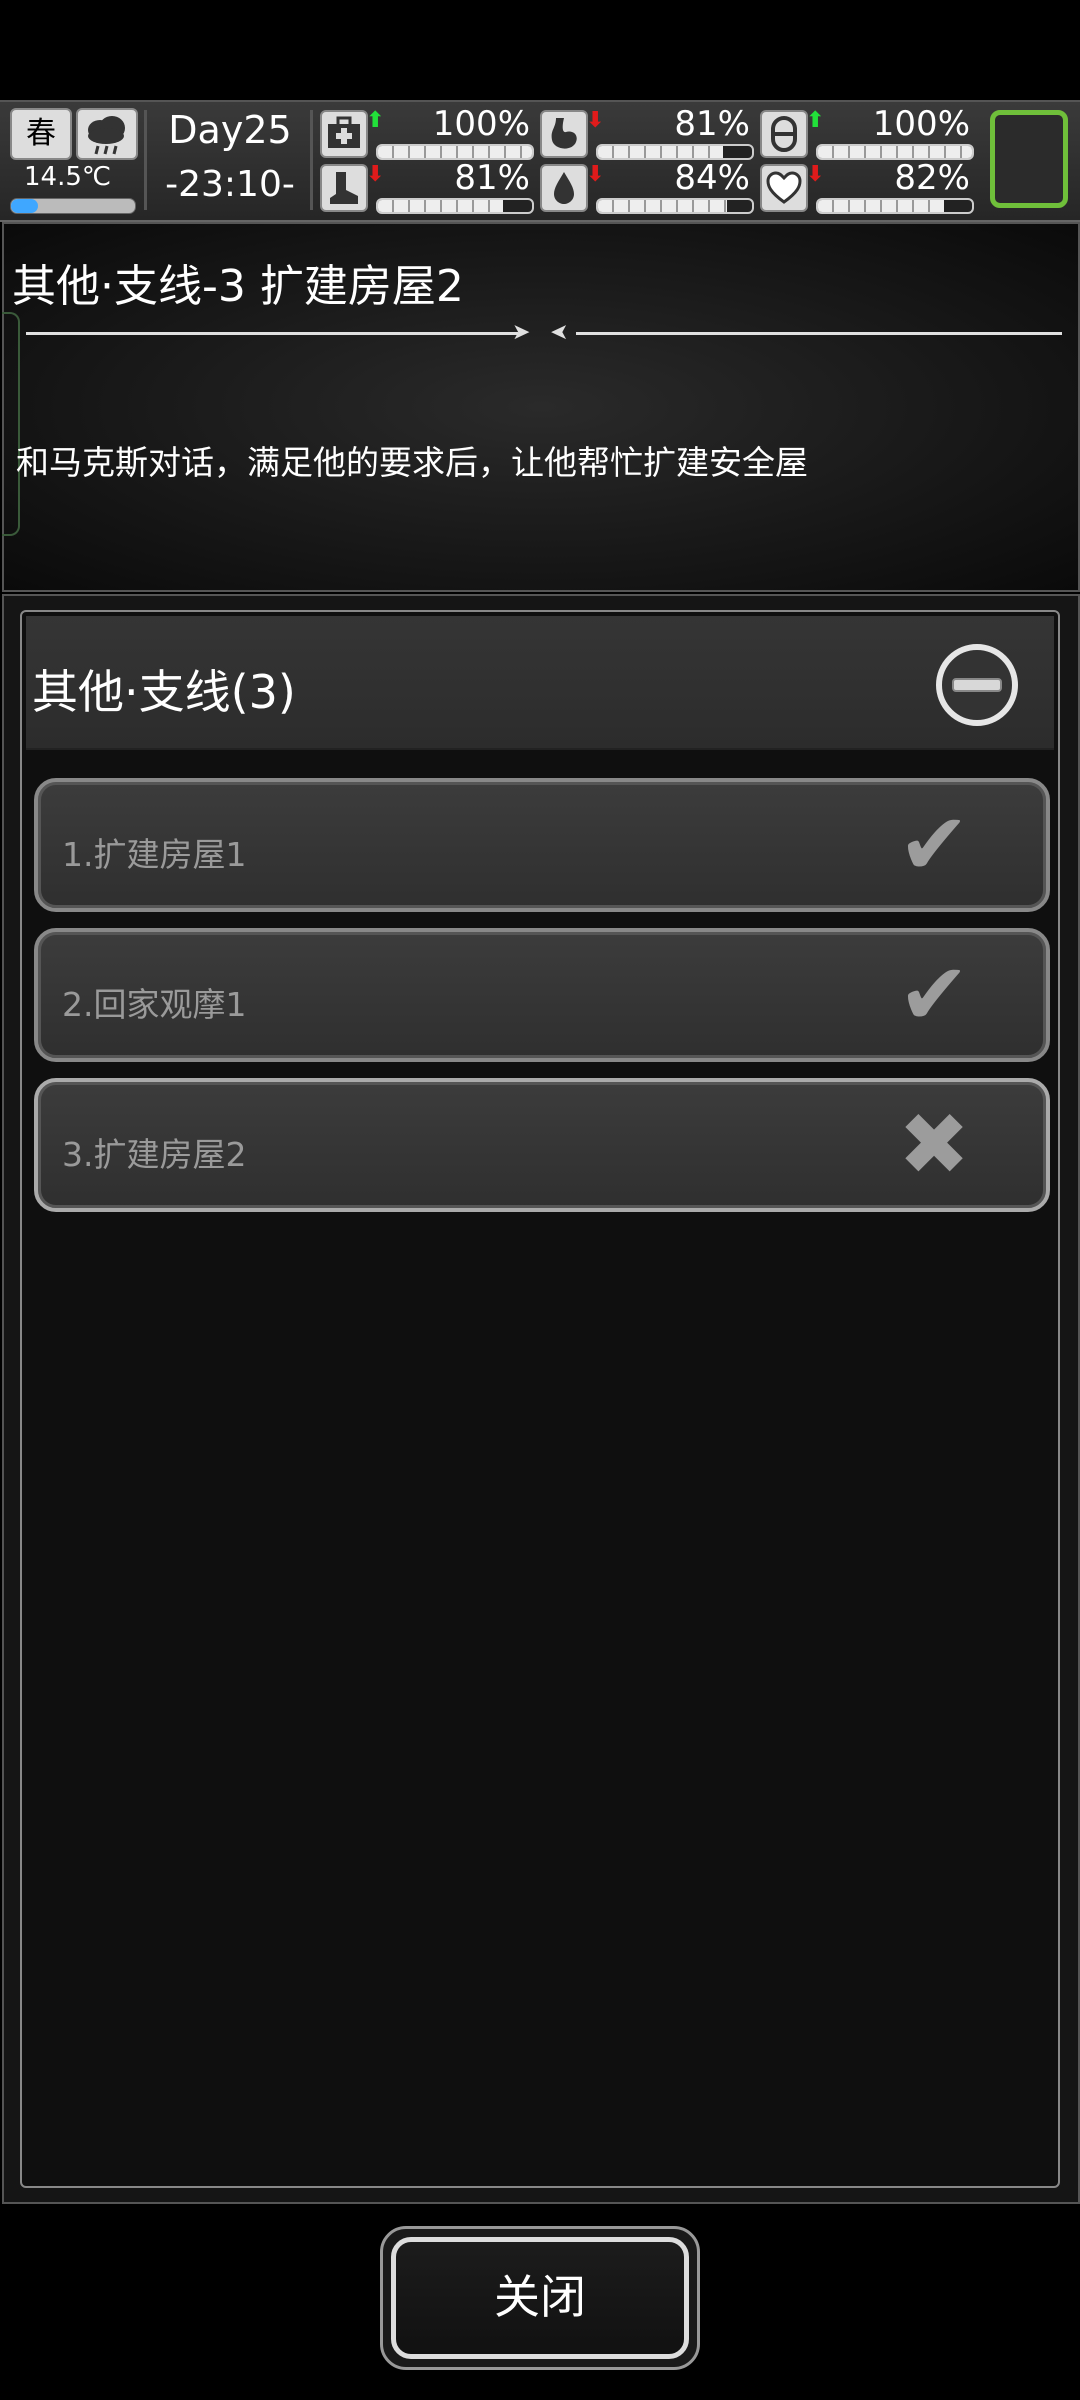 The image size is (1080, 2400). Describe the element at coordinates (154, 1004) in the screenshot. I see `quest-item-label: 2.回家观摩1` at that location.